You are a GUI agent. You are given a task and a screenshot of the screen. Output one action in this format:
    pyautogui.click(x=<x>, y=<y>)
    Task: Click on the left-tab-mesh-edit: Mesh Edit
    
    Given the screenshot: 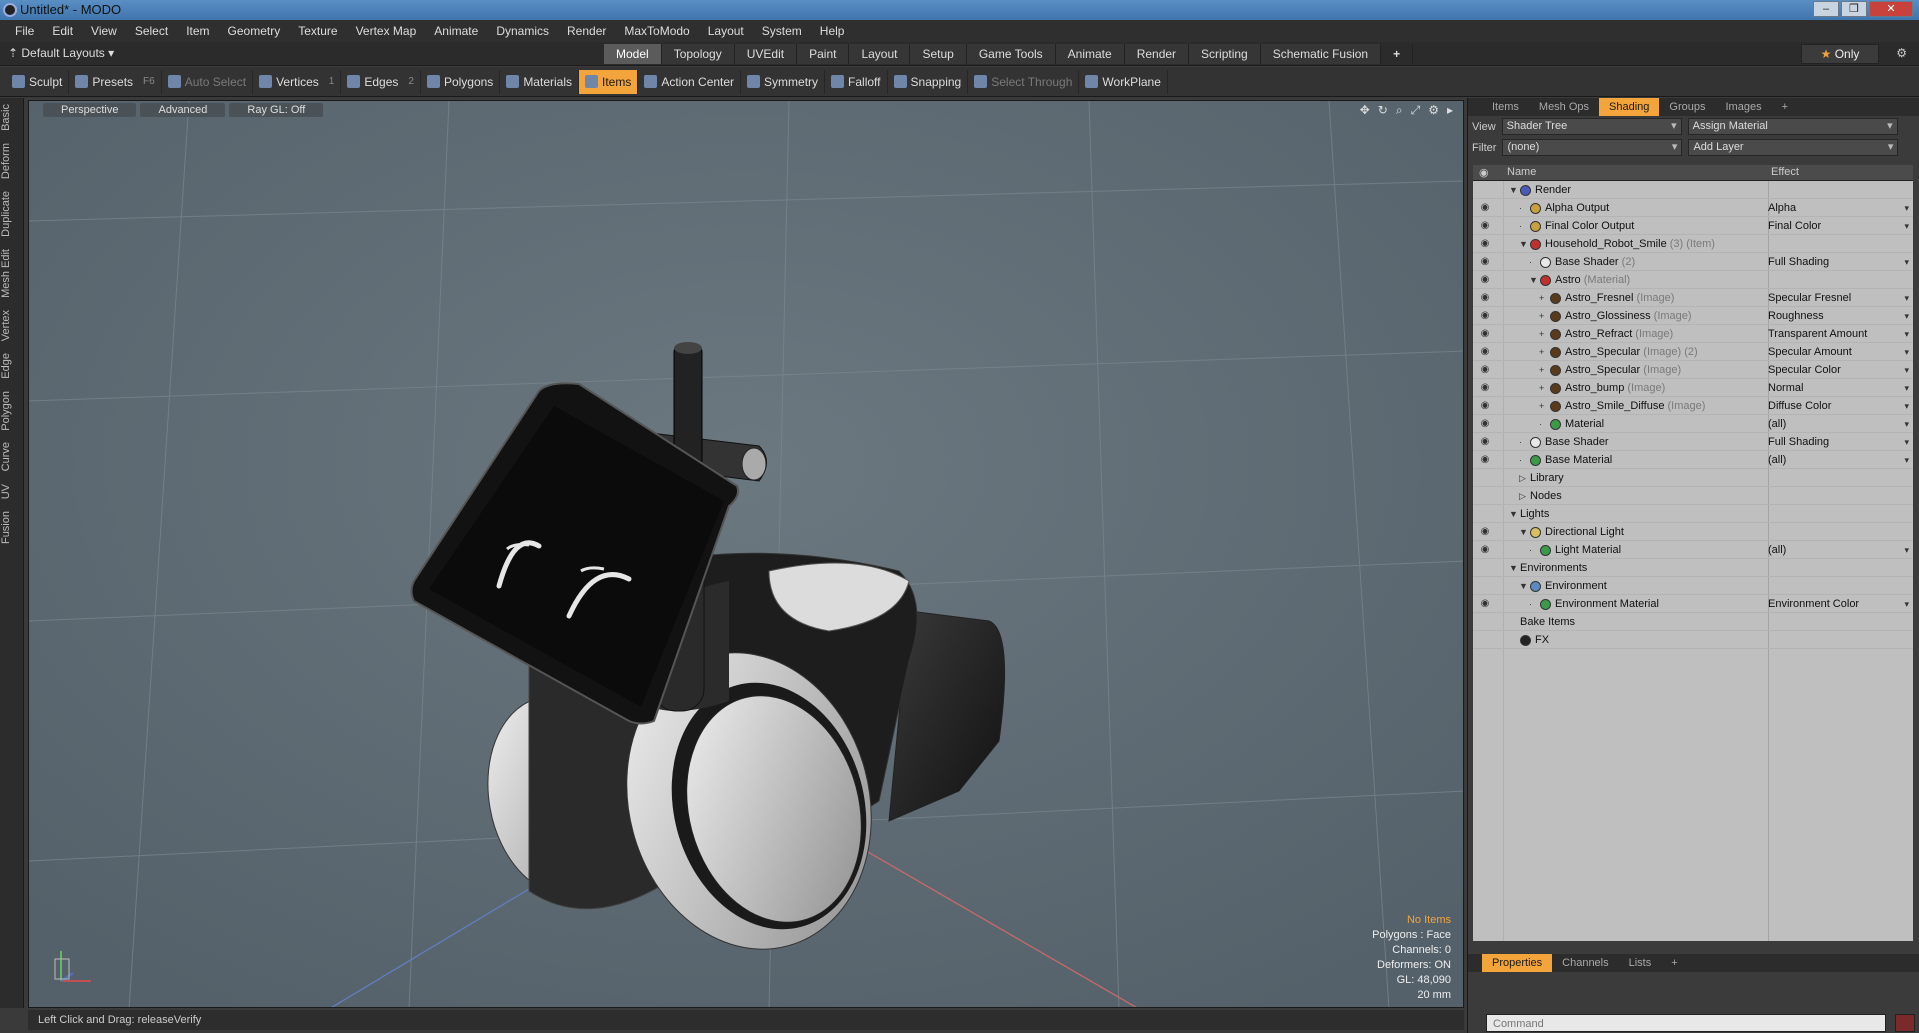 What is the action you would take?
    pyautogui.click(x=12, y=273)
    